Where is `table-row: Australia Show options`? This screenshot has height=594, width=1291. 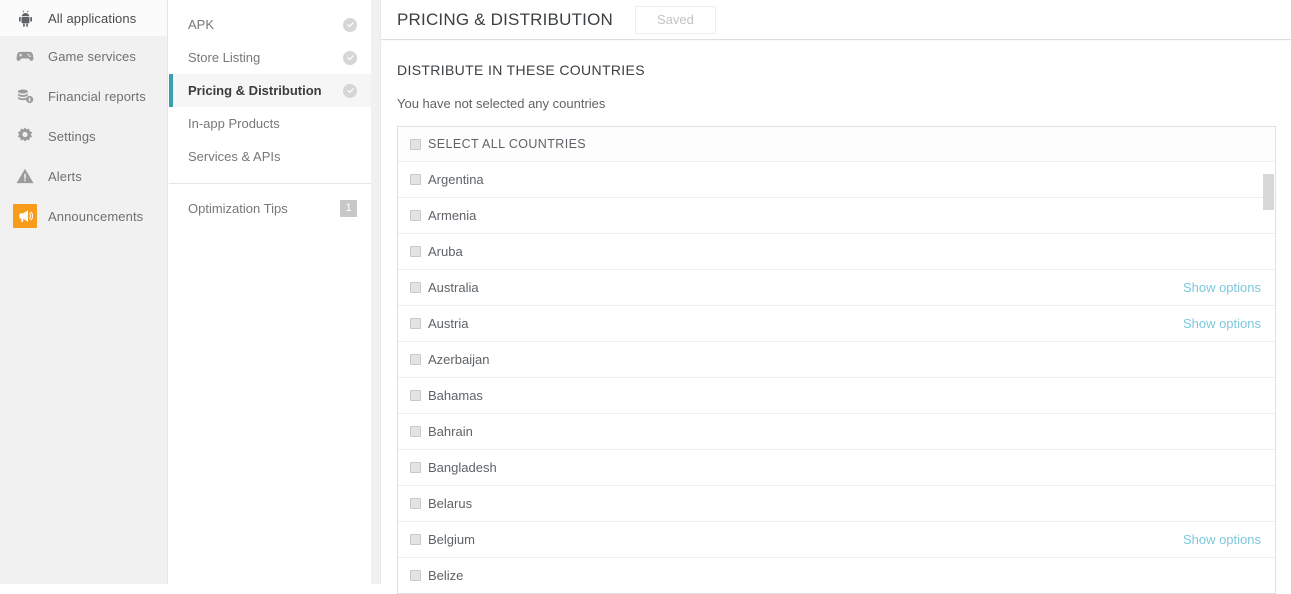
table-row: Australia Show options is located at coordinates (836, 287).